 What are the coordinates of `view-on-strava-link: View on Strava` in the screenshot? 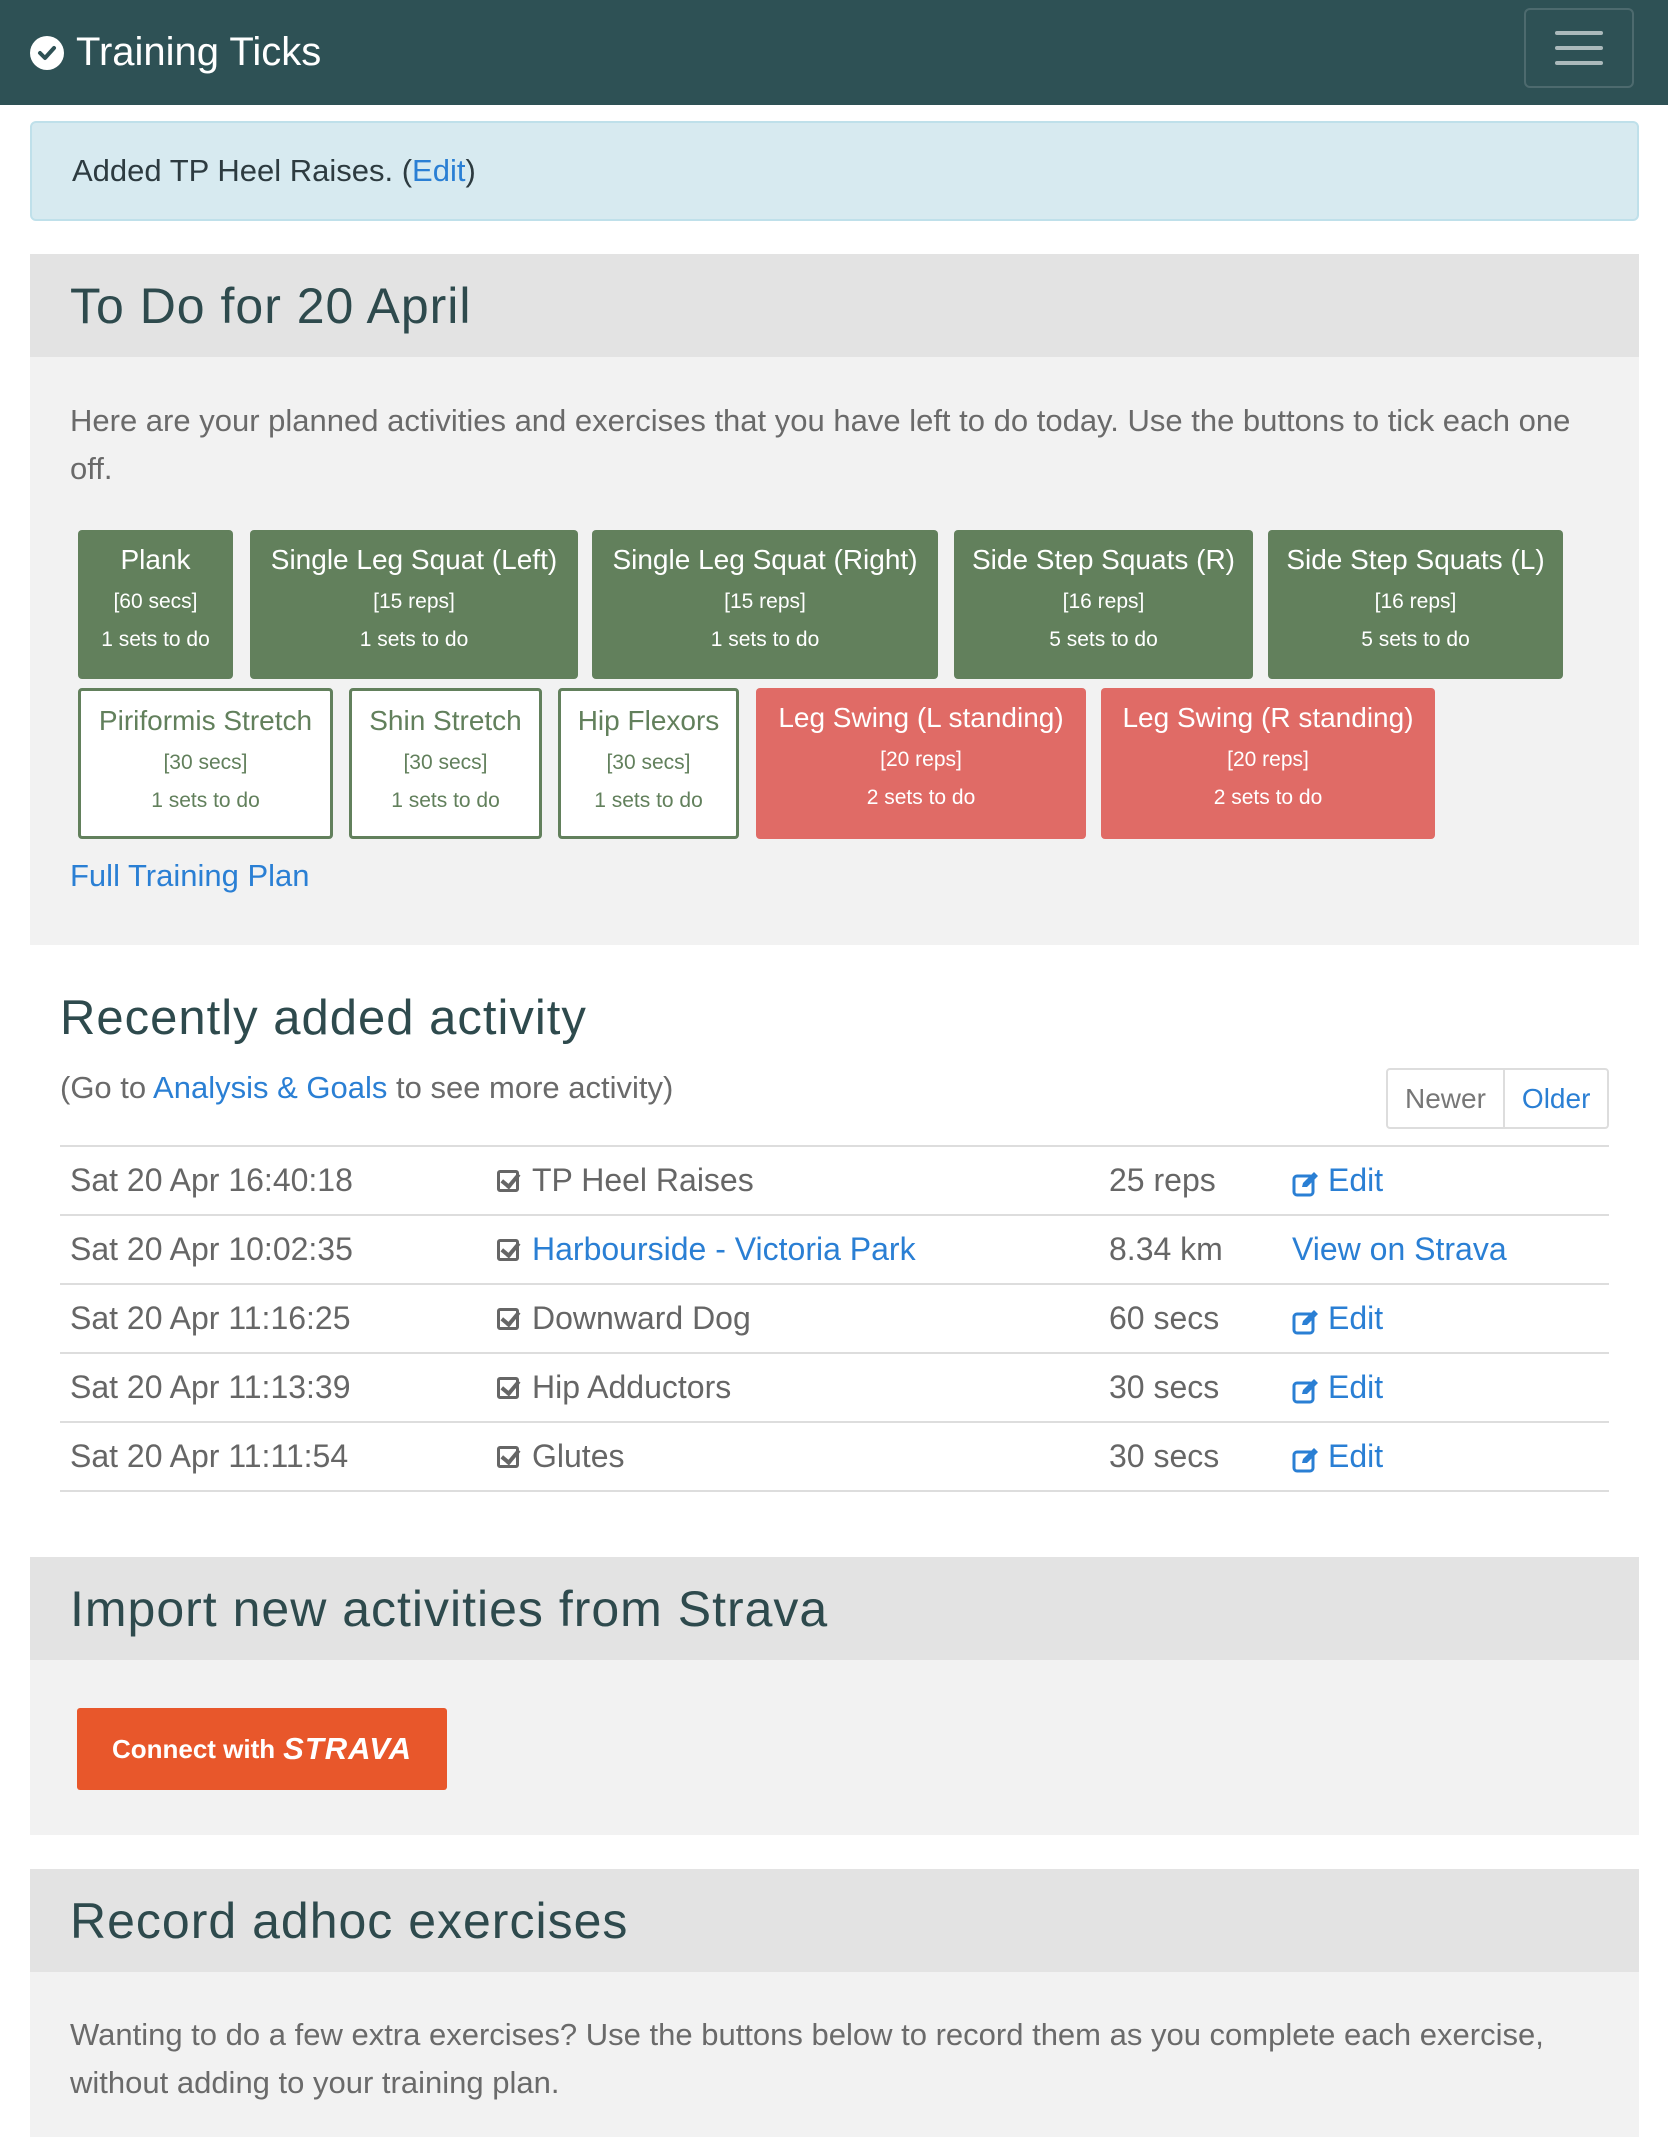 It's located at (1399, 1249).